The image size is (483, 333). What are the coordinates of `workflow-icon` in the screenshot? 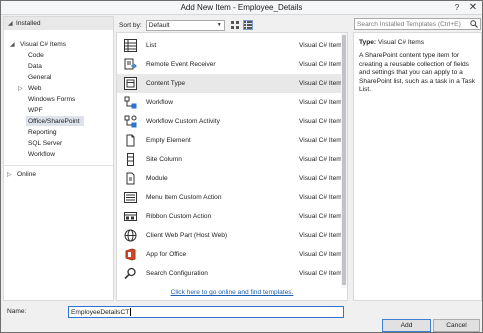 It's located at (130, 102).